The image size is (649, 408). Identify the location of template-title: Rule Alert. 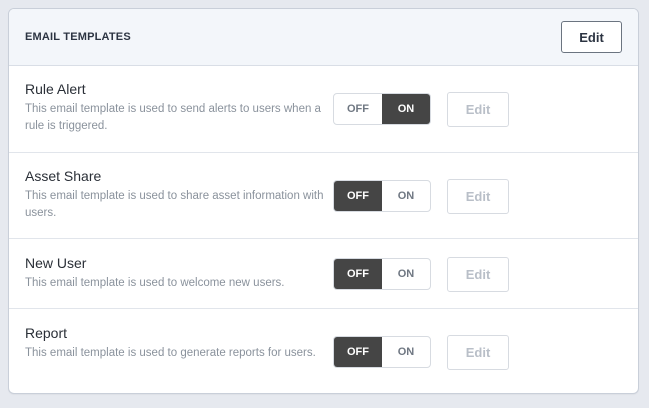
(55, 89).